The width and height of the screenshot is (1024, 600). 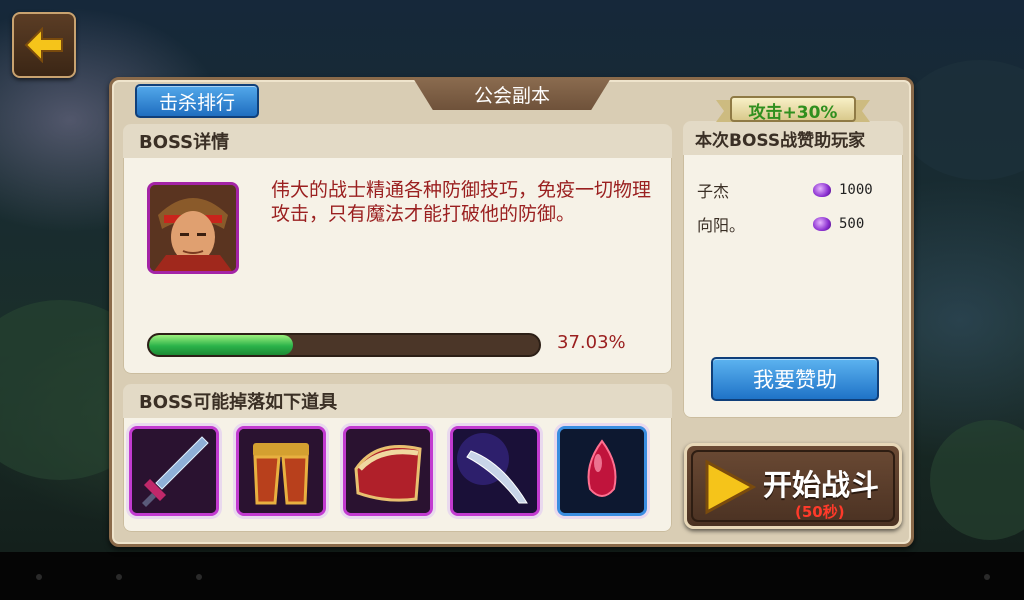 I want to click on back-arrow-icon, so click(x=43, y=45).